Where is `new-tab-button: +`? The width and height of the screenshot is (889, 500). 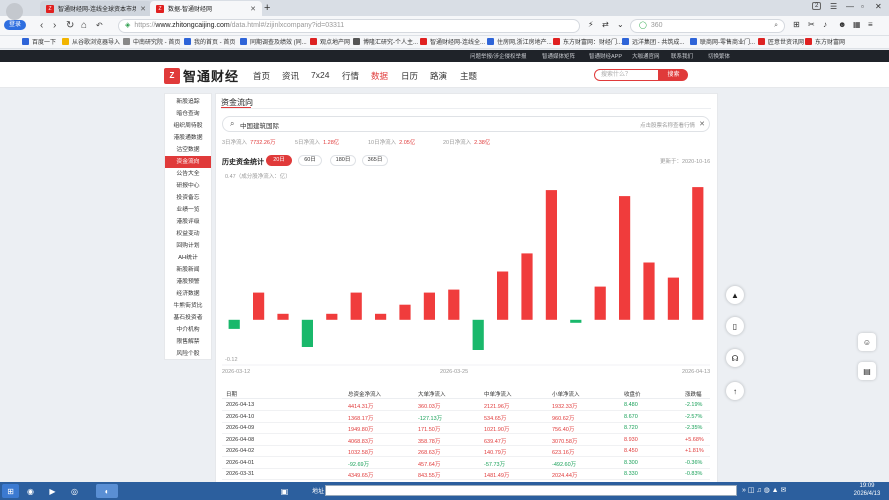
new-tab-button: + is located at coordinates (267, 8).